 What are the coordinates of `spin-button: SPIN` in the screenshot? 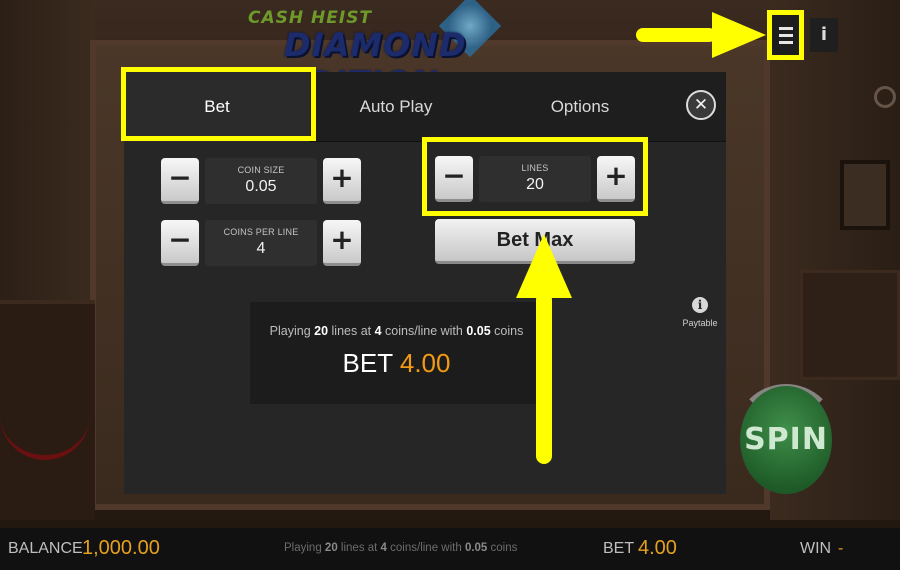 It's located at (786, 440).